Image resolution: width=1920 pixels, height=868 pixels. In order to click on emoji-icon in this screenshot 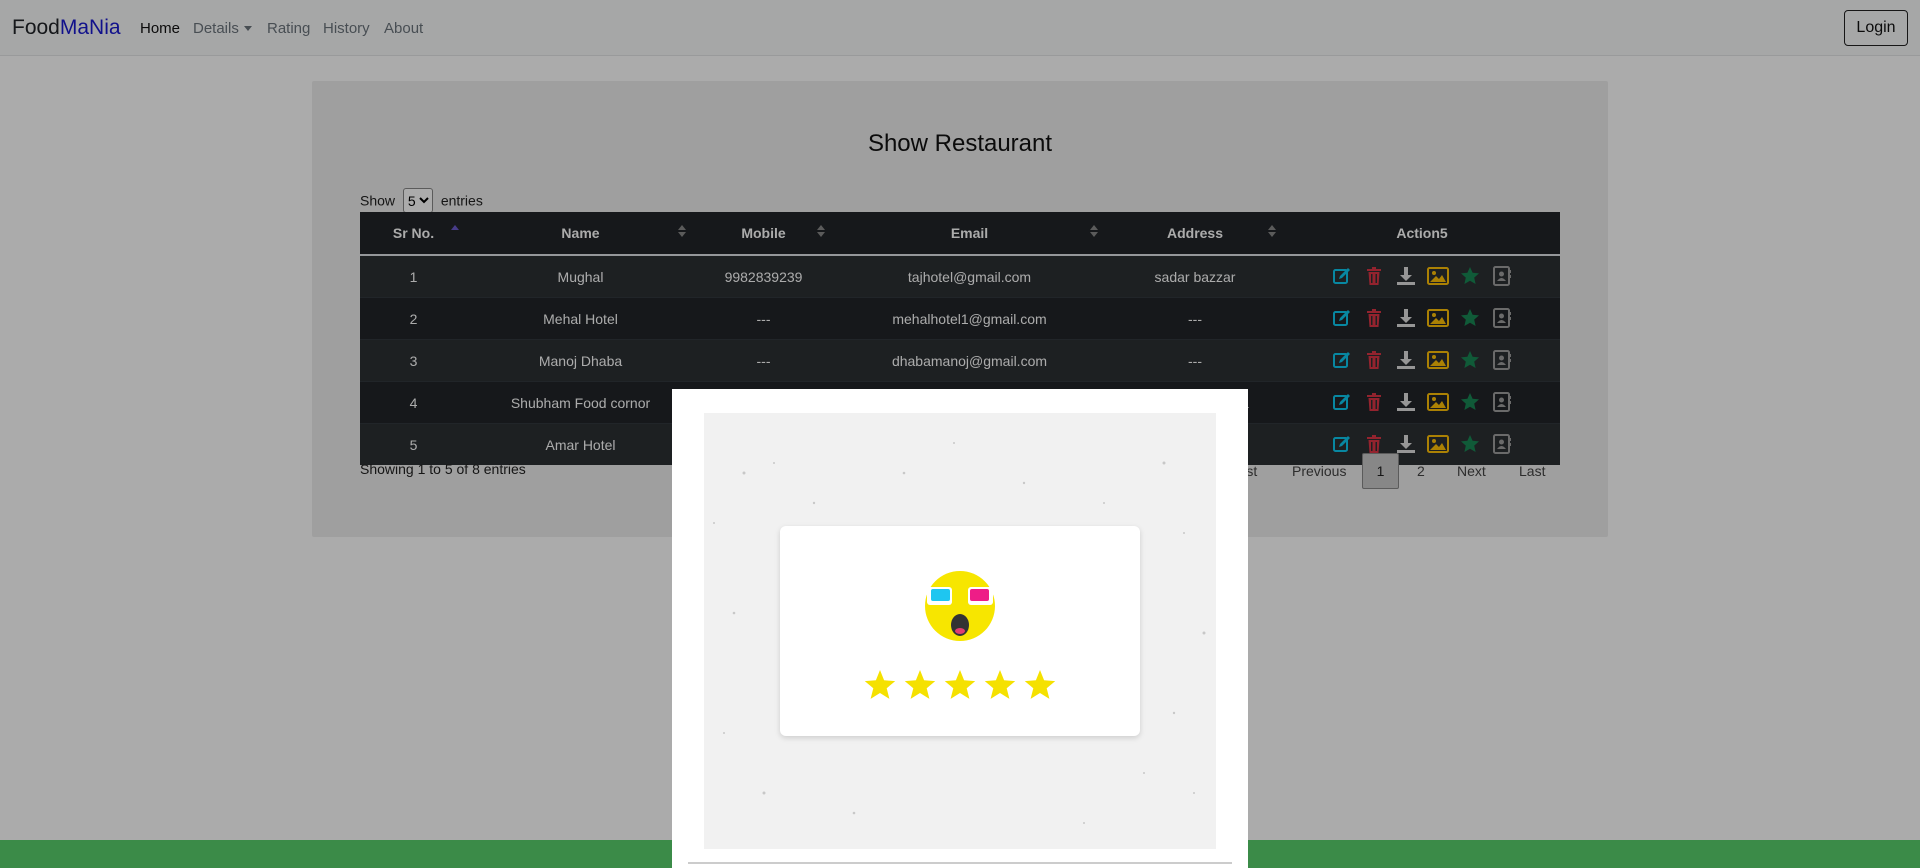, I will do `click(960, 606)`.